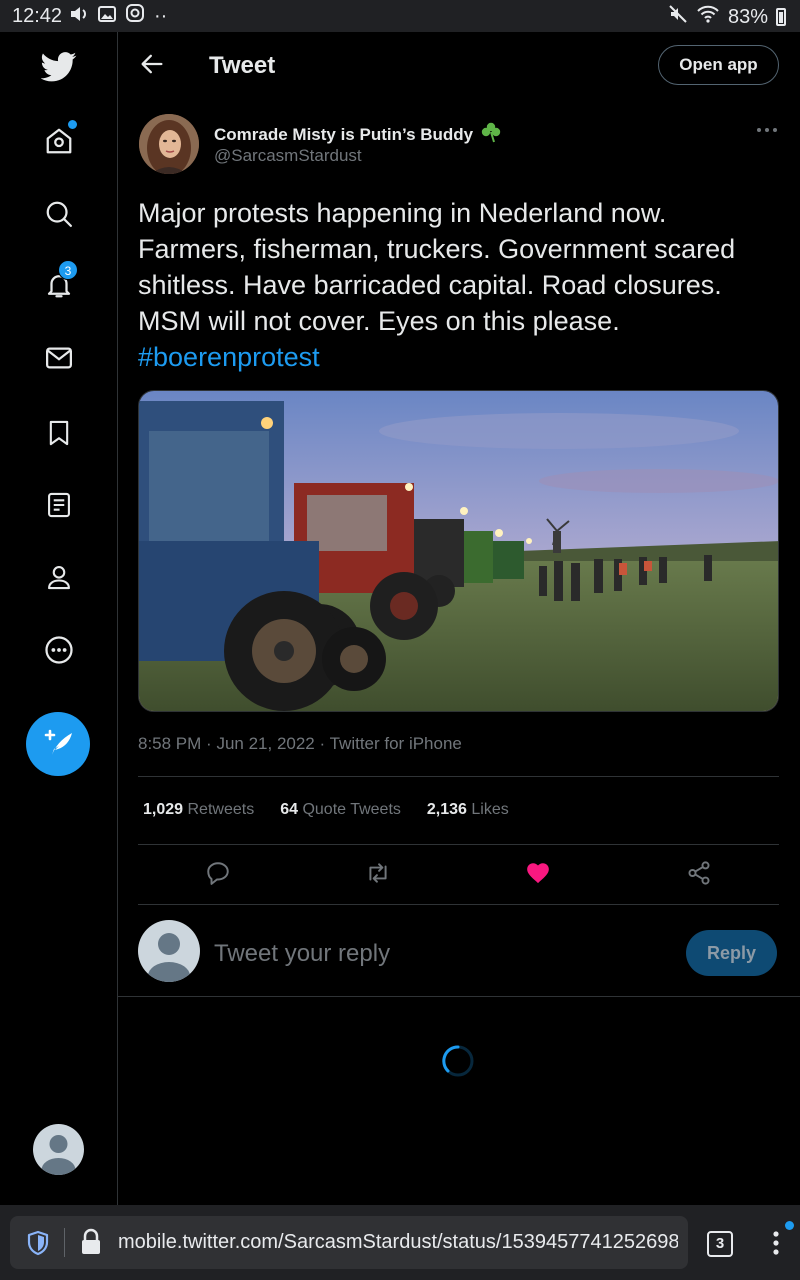 The width and height of the screenshot is (800, 1280). Describe the element at coordinates (107, 16) in the screenshot. I see `gallery-icon` at that location.